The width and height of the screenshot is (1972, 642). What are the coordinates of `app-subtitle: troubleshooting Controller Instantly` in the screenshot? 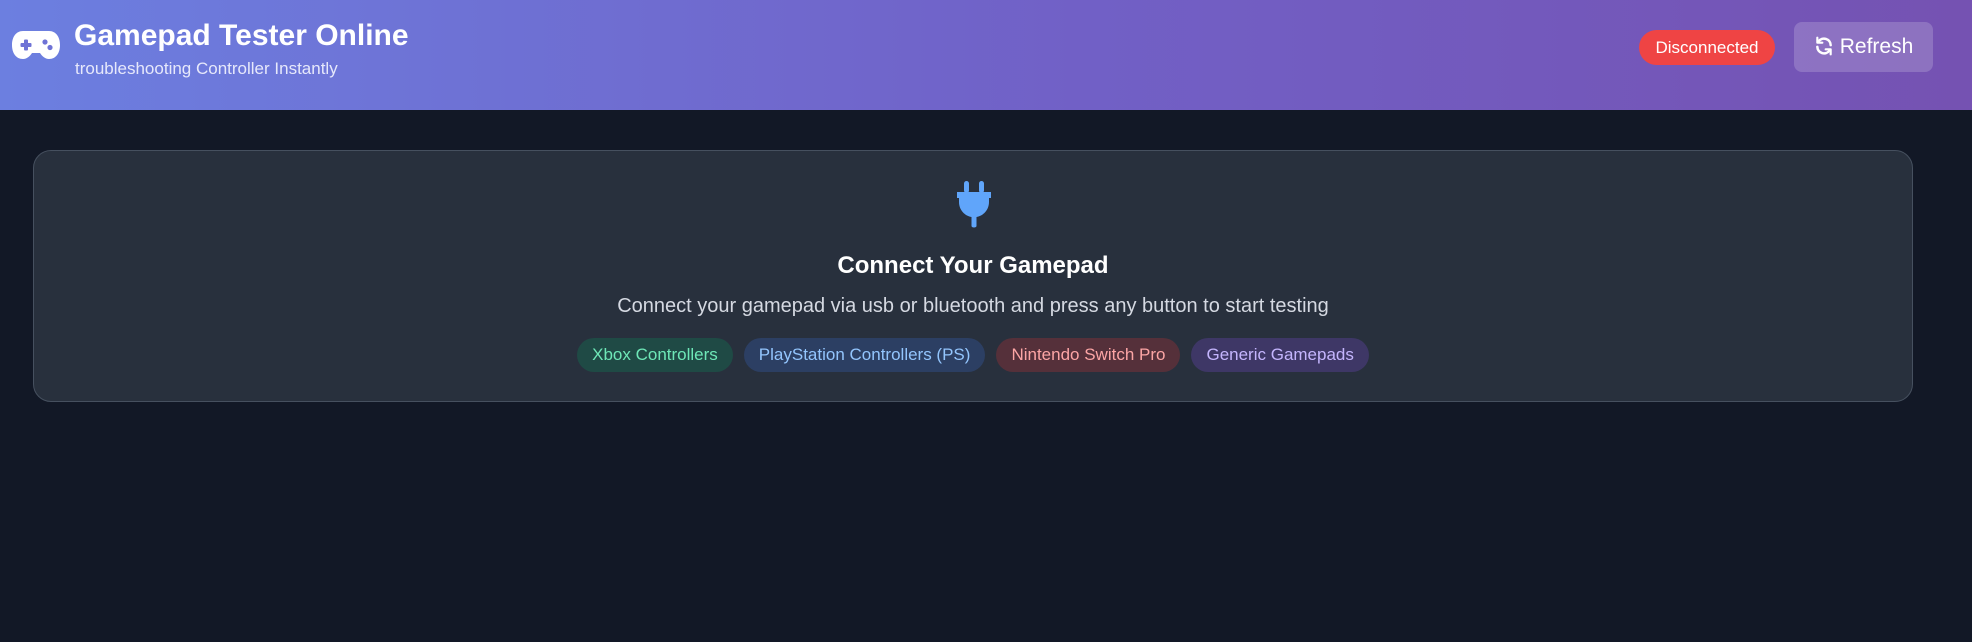 It's located at (206, 68).